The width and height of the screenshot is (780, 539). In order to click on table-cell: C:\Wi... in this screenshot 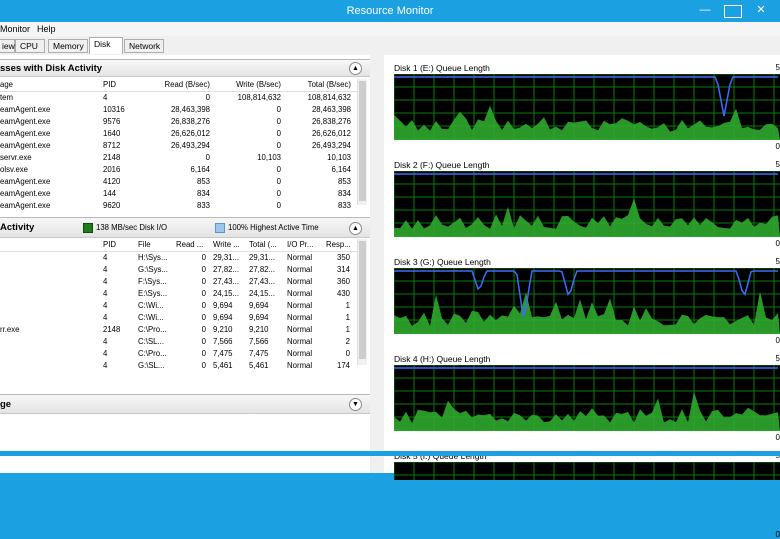, I will do `click(151, 317)`.